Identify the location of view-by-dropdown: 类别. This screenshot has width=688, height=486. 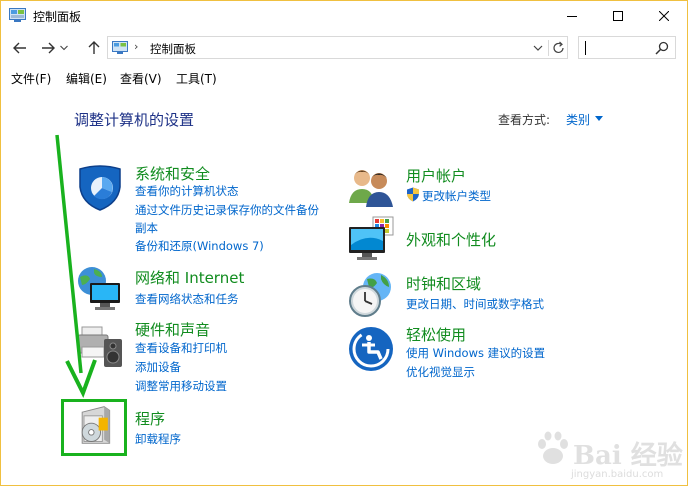
(578, 119).